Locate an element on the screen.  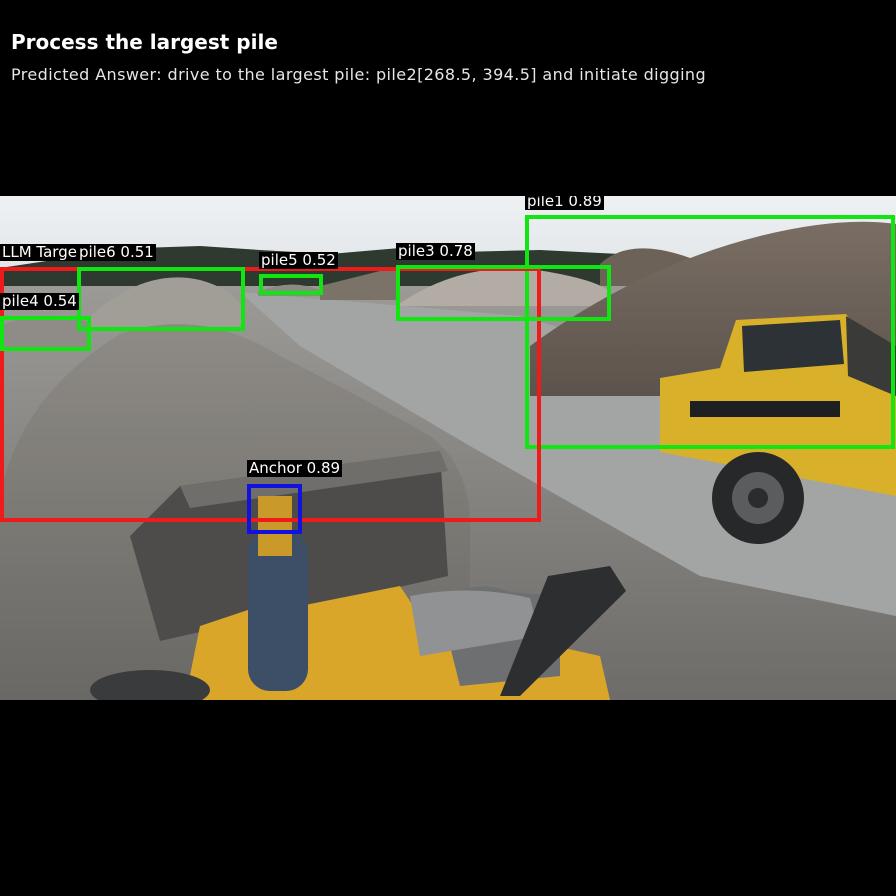
anchor-box is located at coordinates (274, 509).